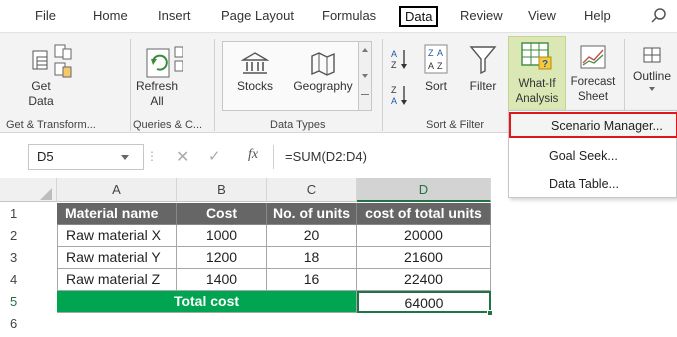  Describe the element at coordinates (312, 236) in the screenshot. I see `table-cell: 20` at that location.